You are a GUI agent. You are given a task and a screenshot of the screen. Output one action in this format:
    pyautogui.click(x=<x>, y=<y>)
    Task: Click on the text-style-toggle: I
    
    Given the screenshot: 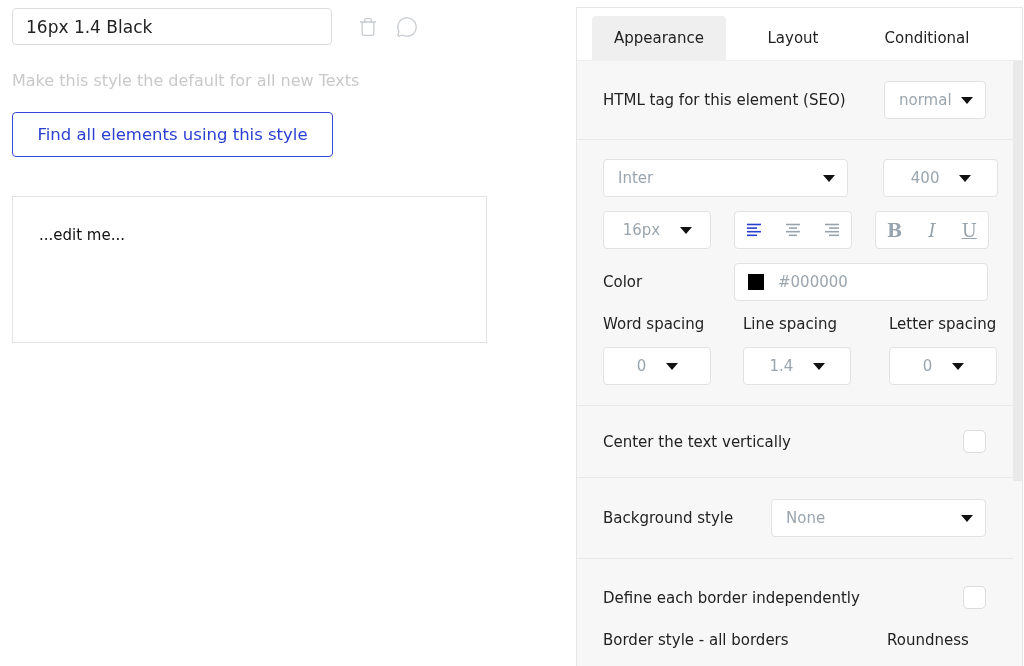 What is the action you would take?
    pyautogui.click(x=932, y=230)
    